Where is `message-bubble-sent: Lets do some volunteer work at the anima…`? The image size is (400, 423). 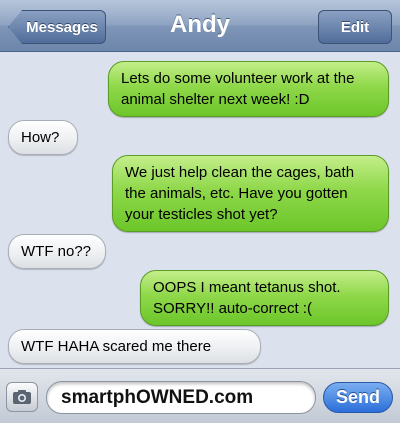
message-bubble-sent: Lets do some volunteer work at the anima… is located at coordinates (248, 89).